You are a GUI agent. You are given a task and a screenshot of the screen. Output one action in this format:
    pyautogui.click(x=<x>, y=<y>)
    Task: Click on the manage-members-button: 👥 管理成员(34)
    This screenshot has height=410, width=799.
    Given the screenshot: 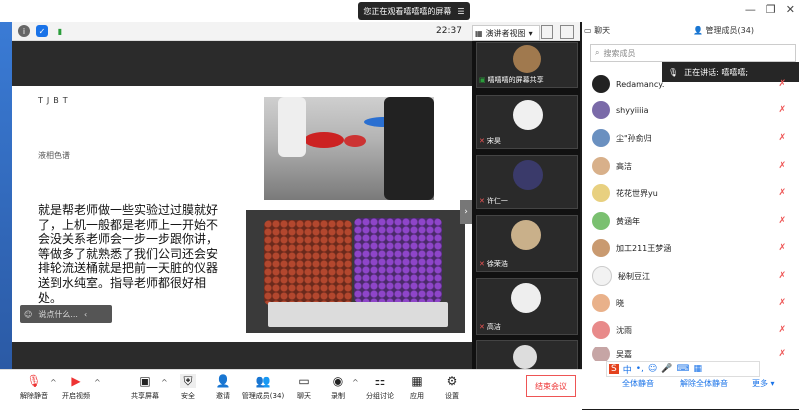 What is the action you would take?
    pyautogui.click(x=263, y=387)
    